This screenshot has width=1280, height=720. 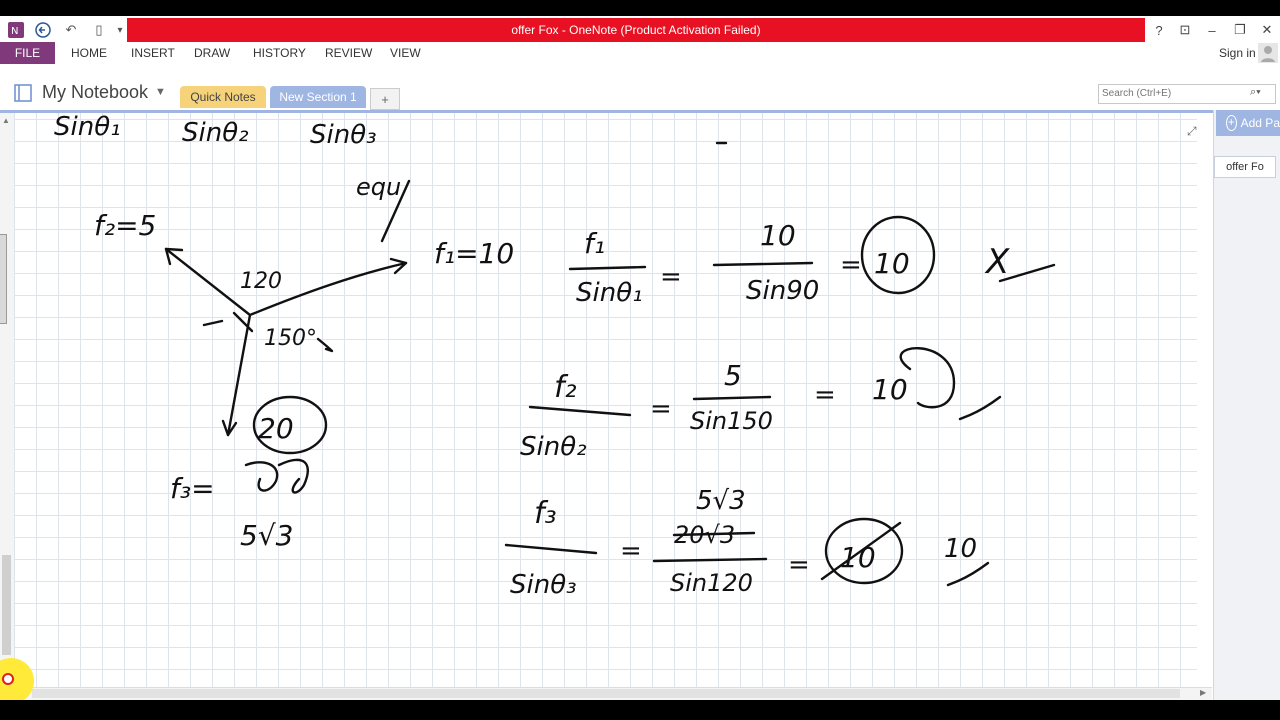 What do you see at coordinates (640, 8) in the screenshot?
I see `screen-top-bar` at bounding box center [640, 8].